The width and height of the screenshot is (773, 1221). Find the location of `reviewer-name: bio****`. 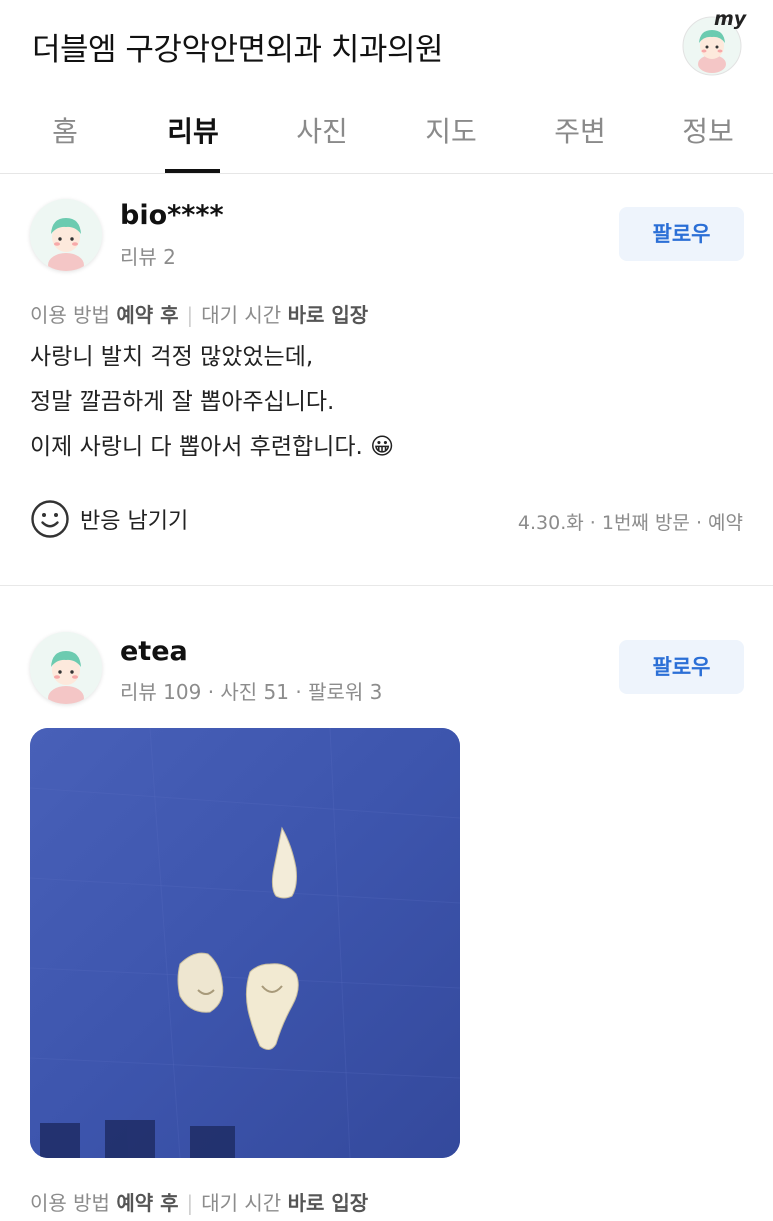

reviewer-name: bio**** is located at coordinates (172, 215).